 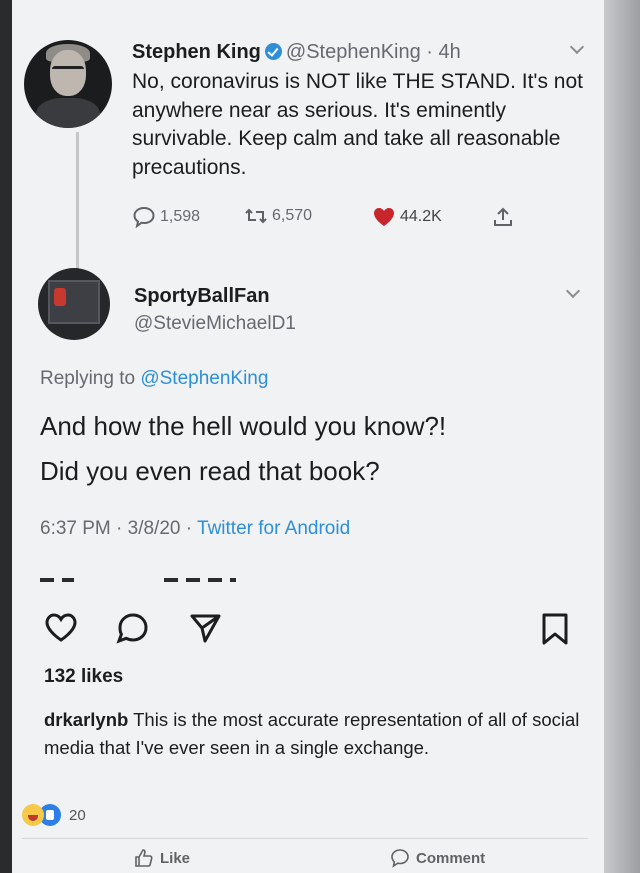 I want to click on paper-plane-icon, so click(x=205, y=628).